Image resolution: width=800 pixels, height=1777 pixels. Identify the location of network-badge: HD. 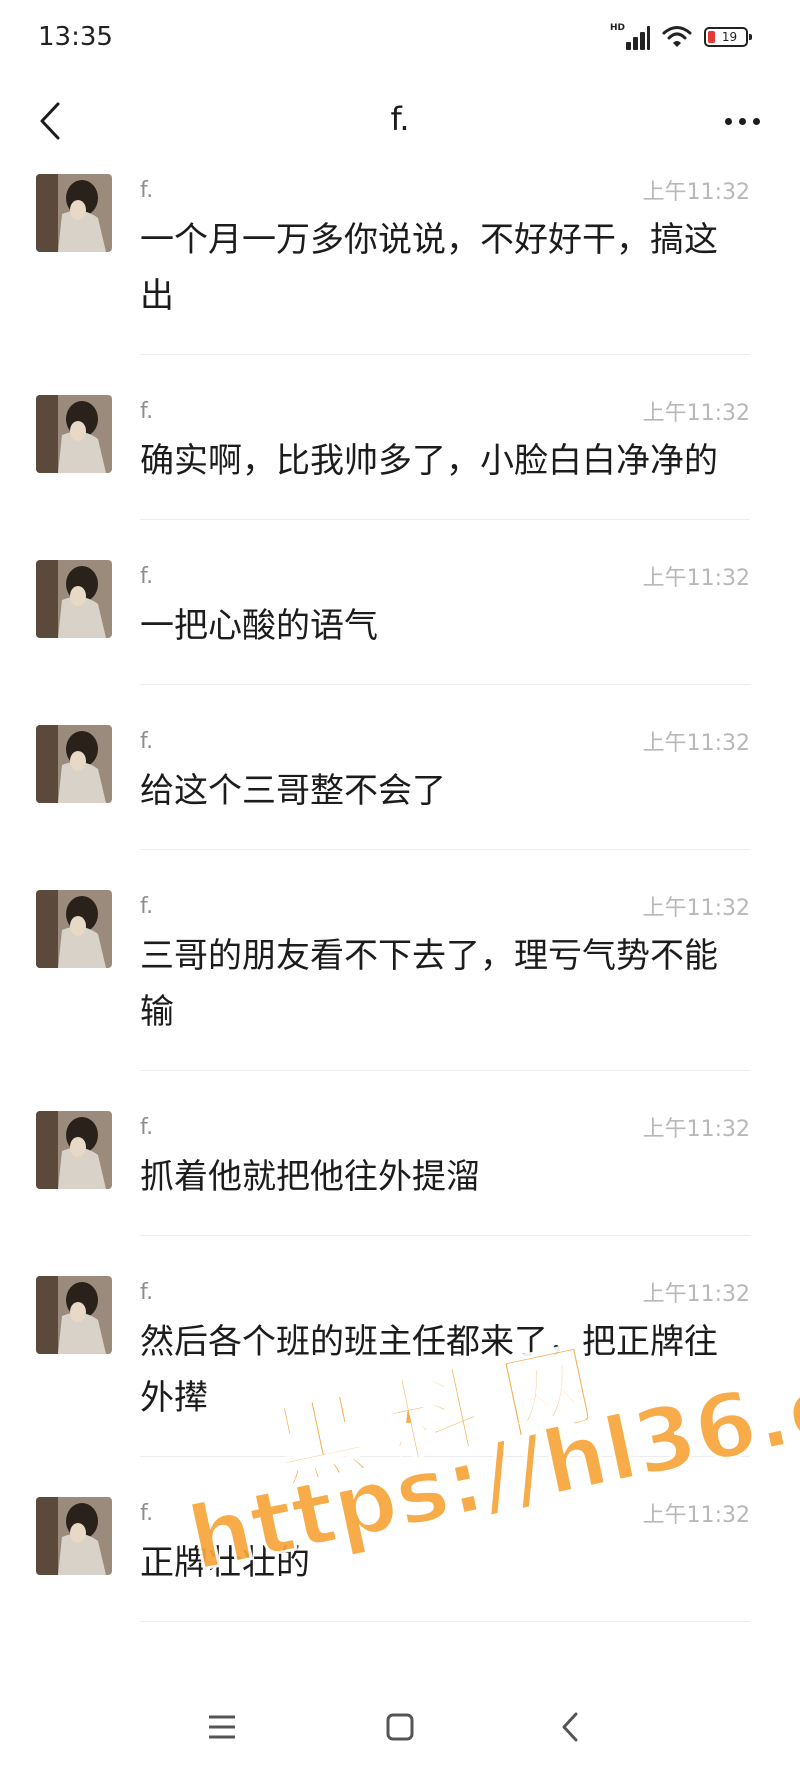
(618, 28).